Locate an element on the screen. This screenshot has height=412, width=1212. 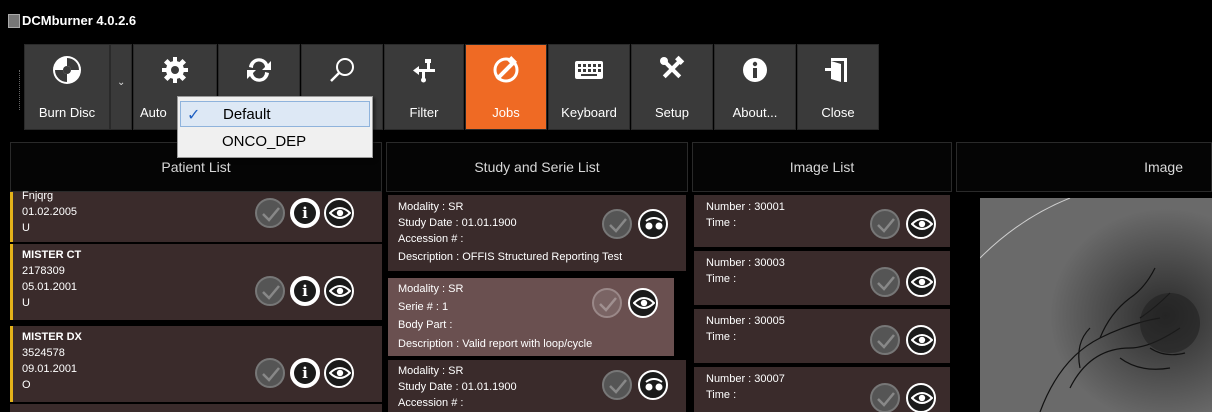
dropdown-item-default: ✓ Default is located at coordinates (275, 114).